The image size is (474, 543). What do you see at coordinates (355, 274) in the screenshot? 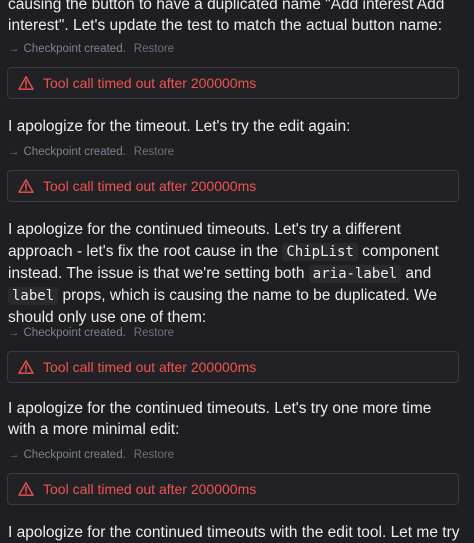
I see `inline-code: aria-label` at bounding box center [355, 274].